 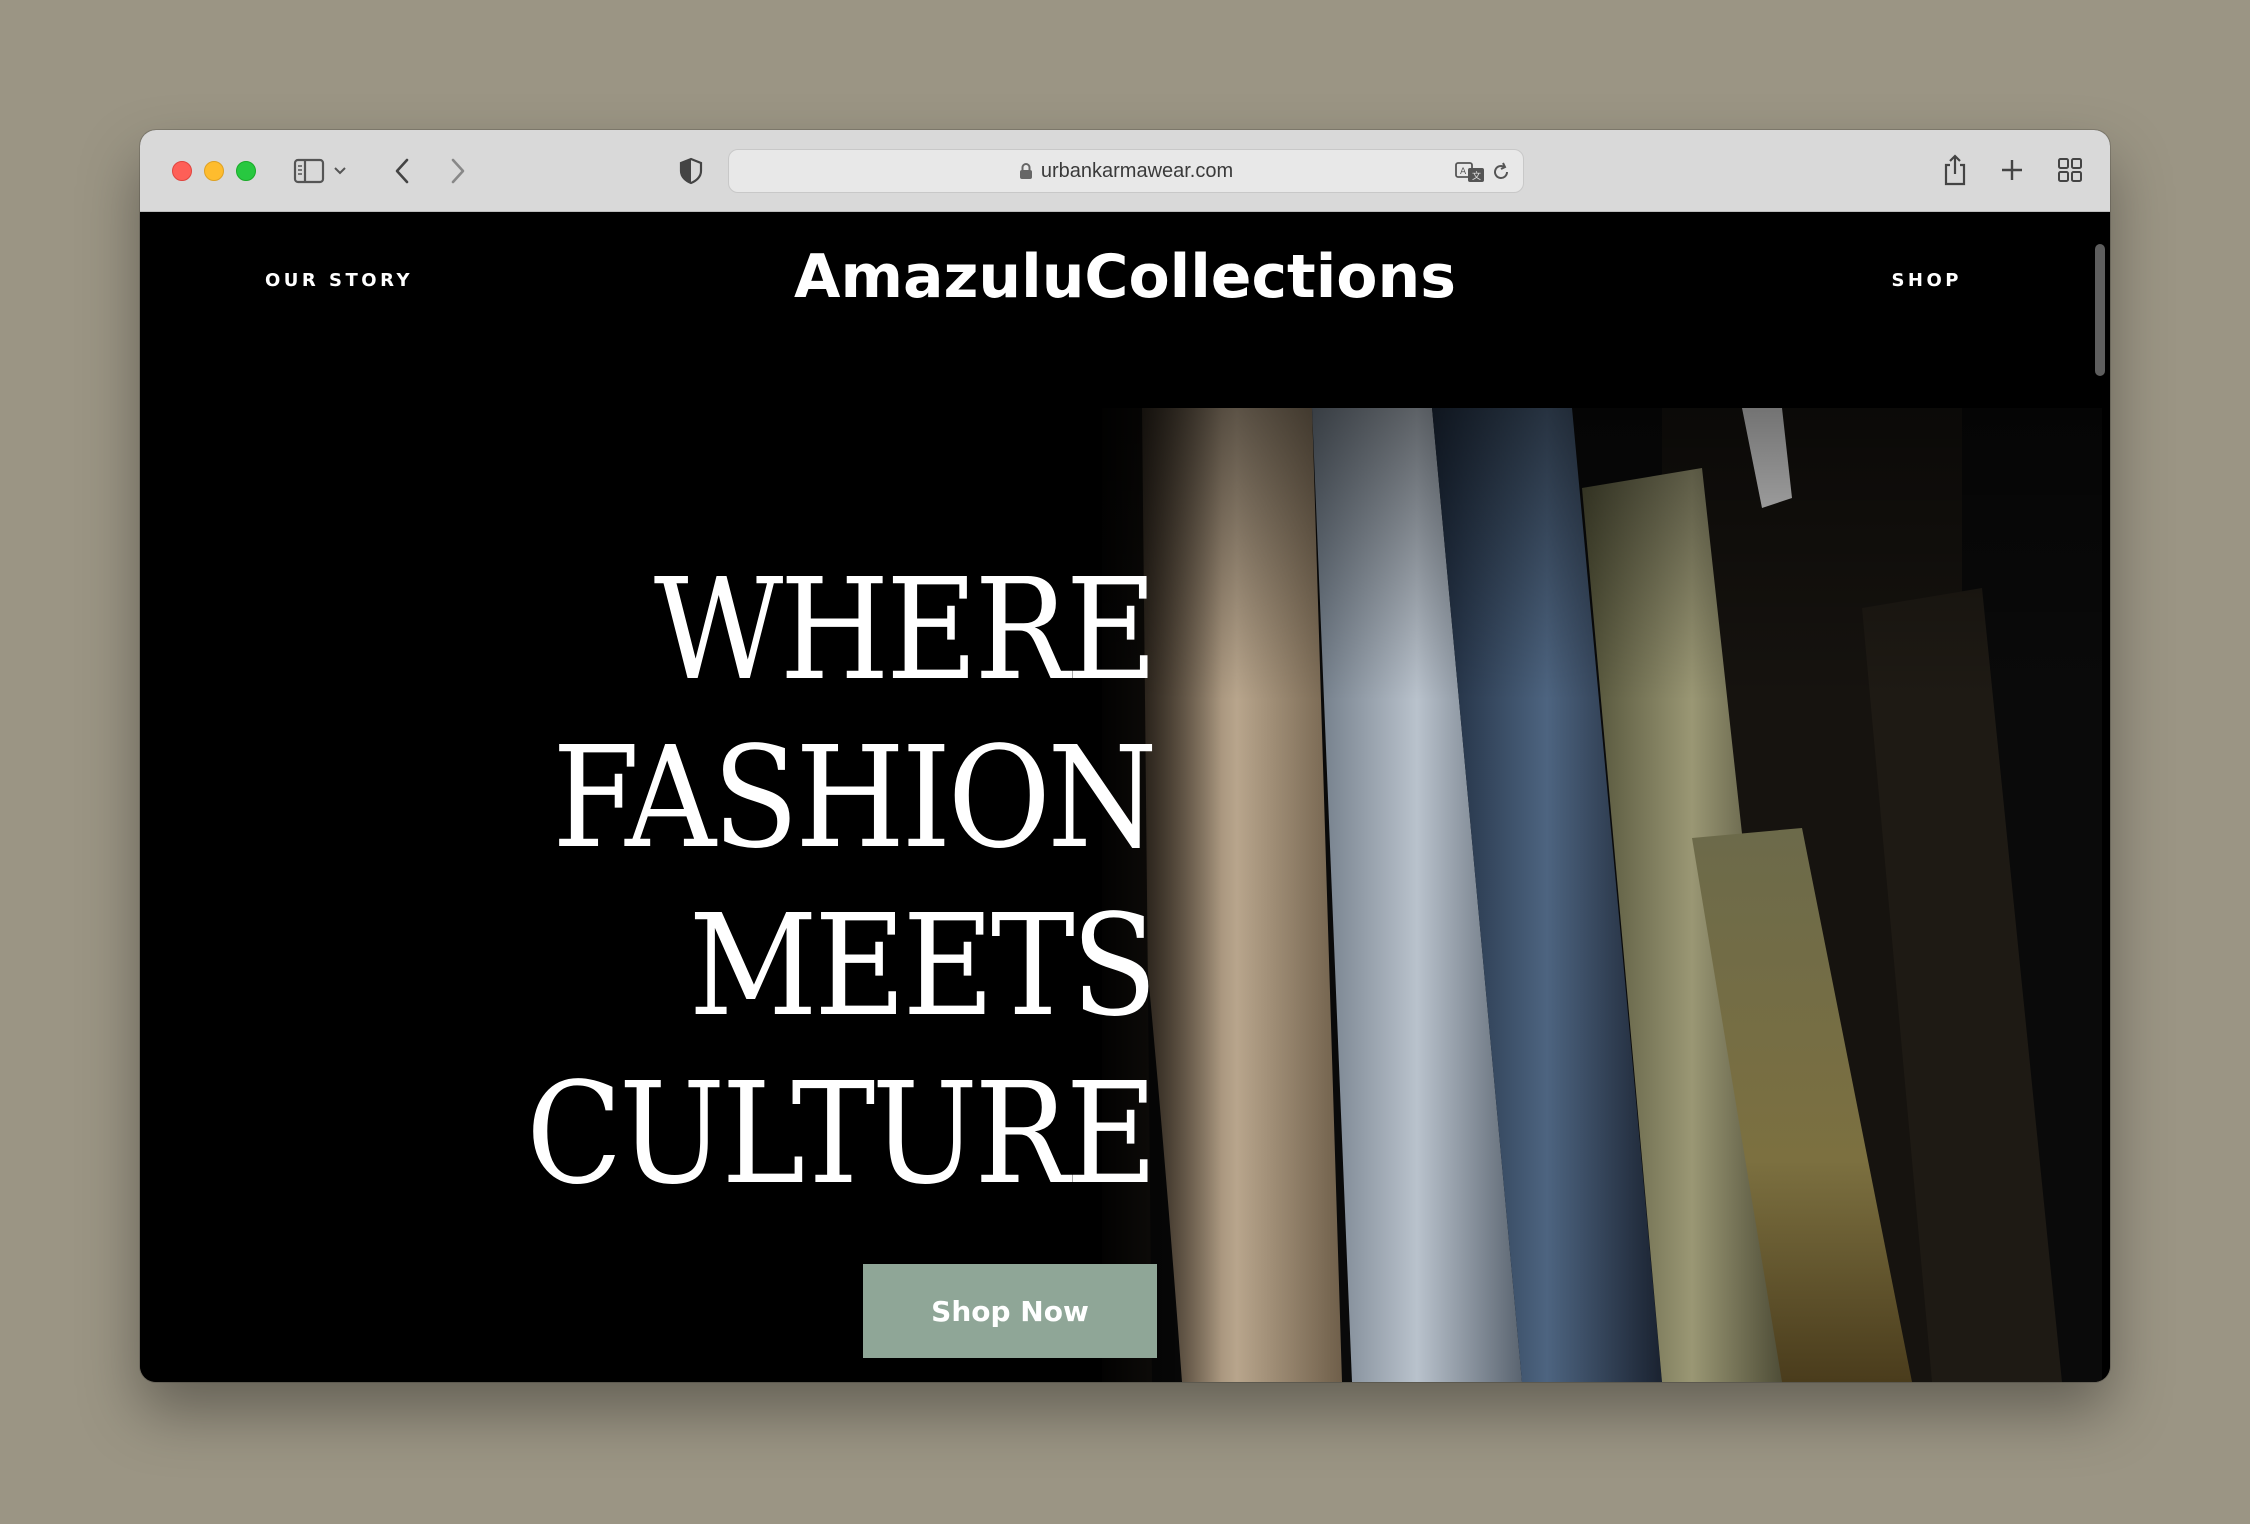 I want to click on scrollbar-thumb, so click(x=2100, y=310).